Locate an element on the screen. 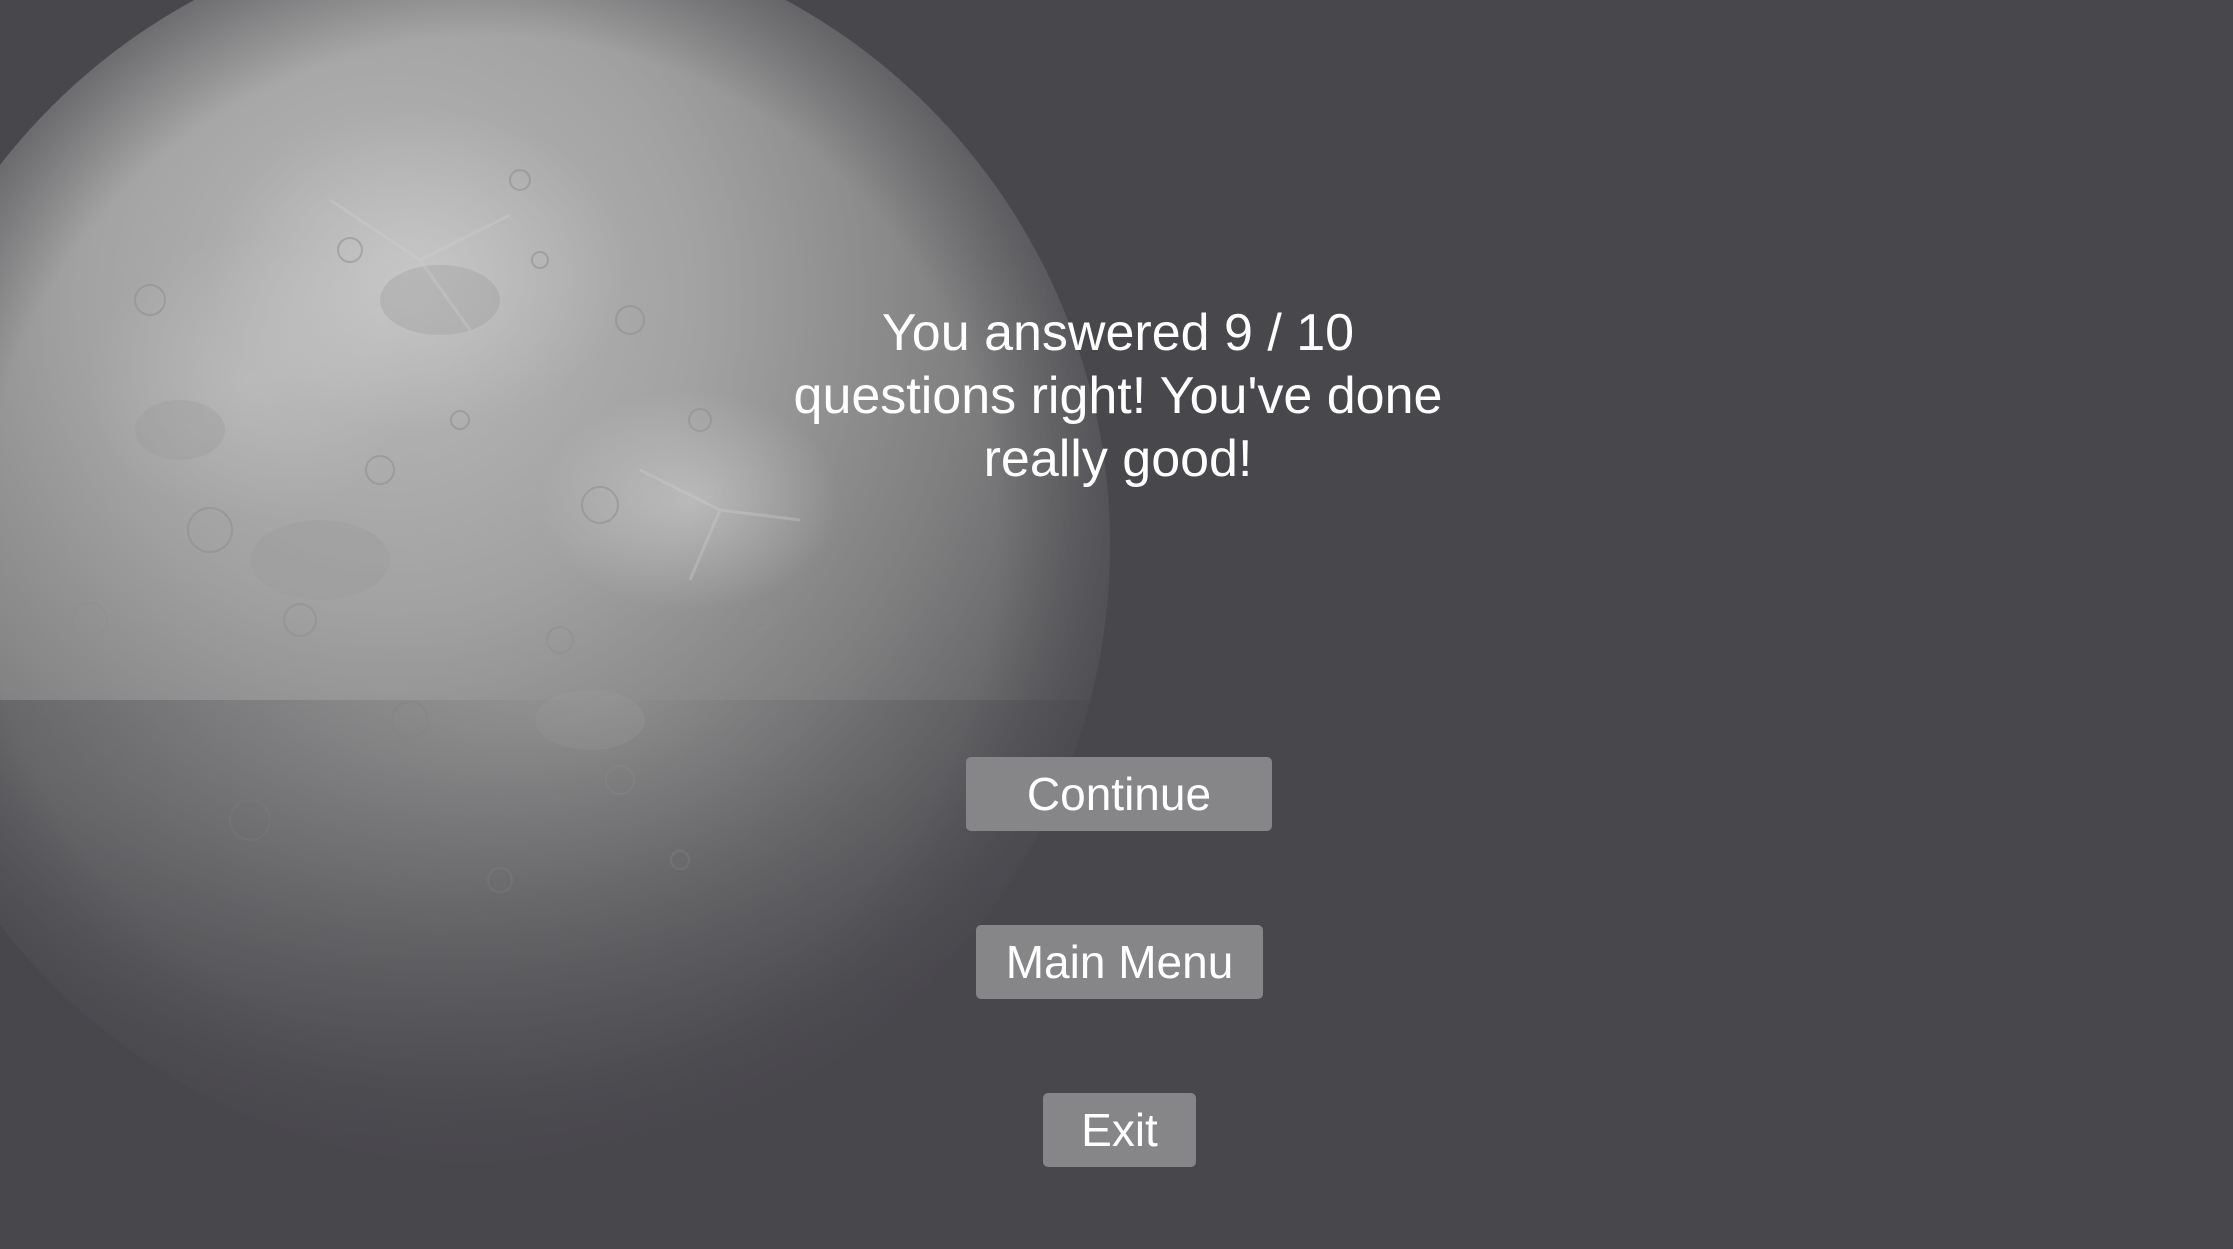 The image size is (2233, 1249). continue-button: Continue is located at coordinates (1119, 794).